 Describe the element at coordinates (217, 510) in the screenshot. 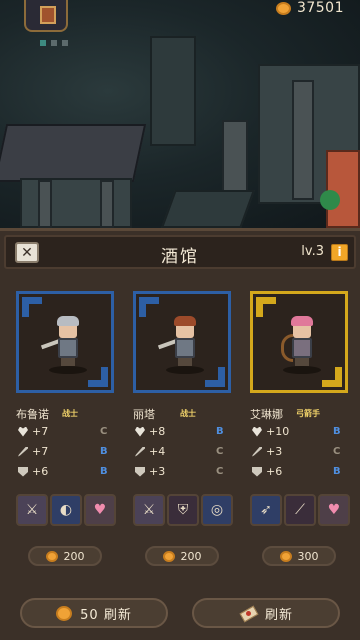

I see `target-icon: ◎` at that location.